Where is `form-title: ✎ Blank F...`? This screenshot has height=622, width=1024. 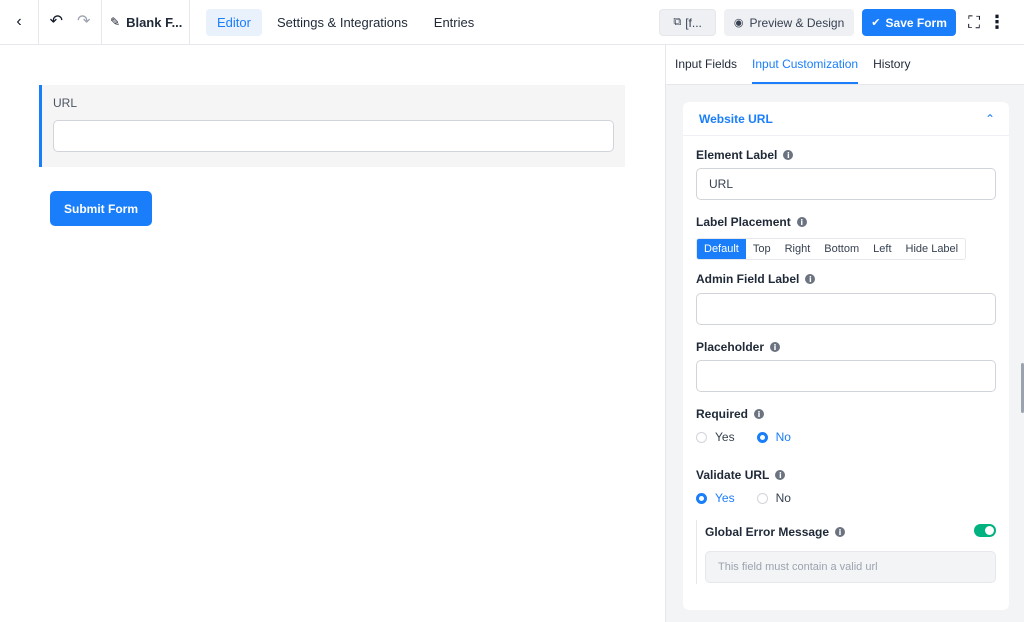
form-title: ✎ Blank F... is located at coordinates (146, 22).